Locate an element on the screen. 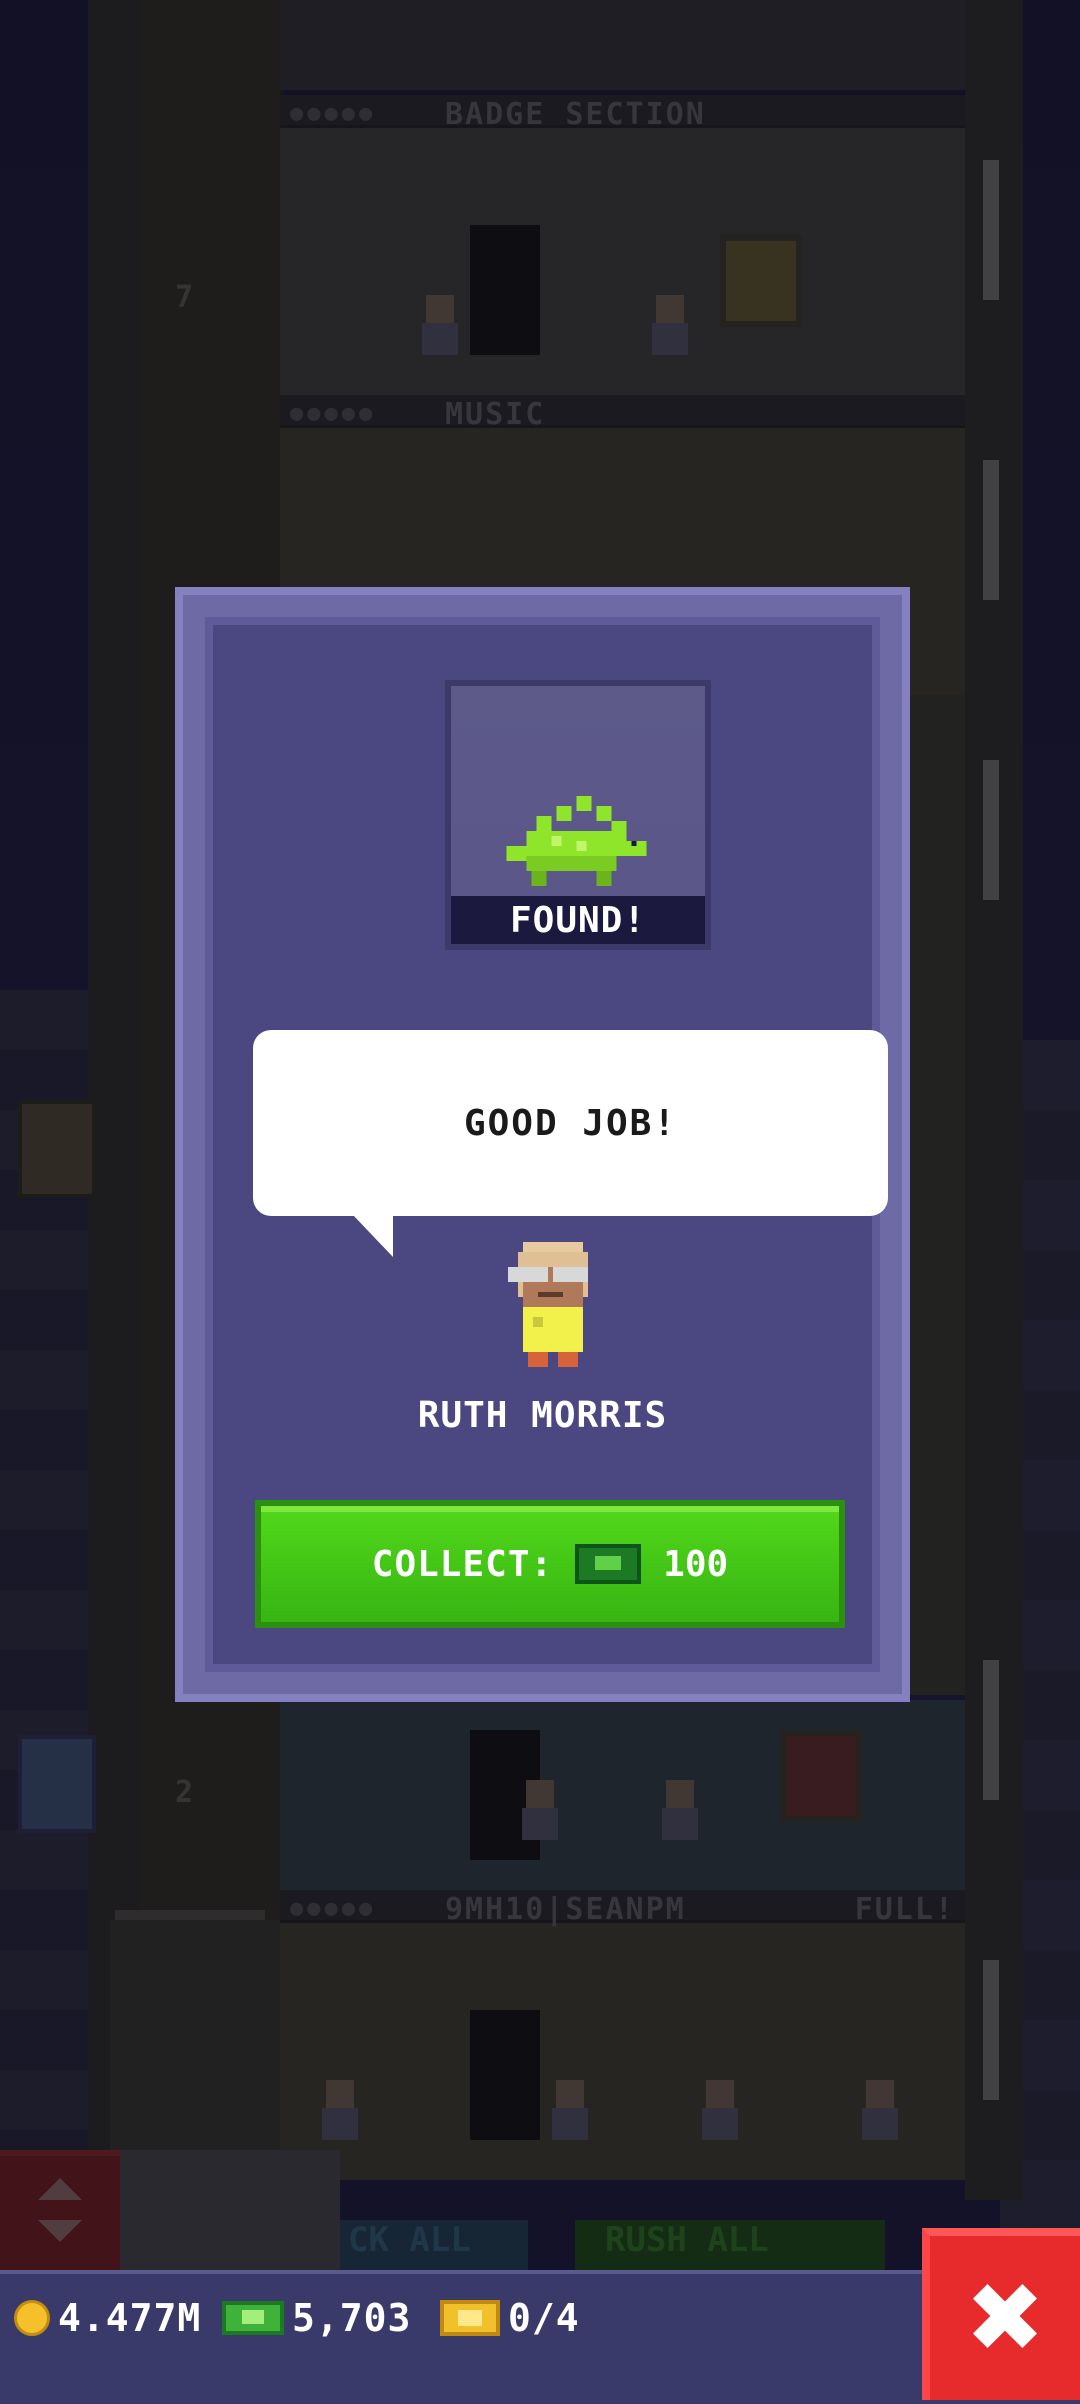 The height and width of the screenshot is (2404, 1080). speech-text: GOOD JOB! is located at coordinates (570, 1123).